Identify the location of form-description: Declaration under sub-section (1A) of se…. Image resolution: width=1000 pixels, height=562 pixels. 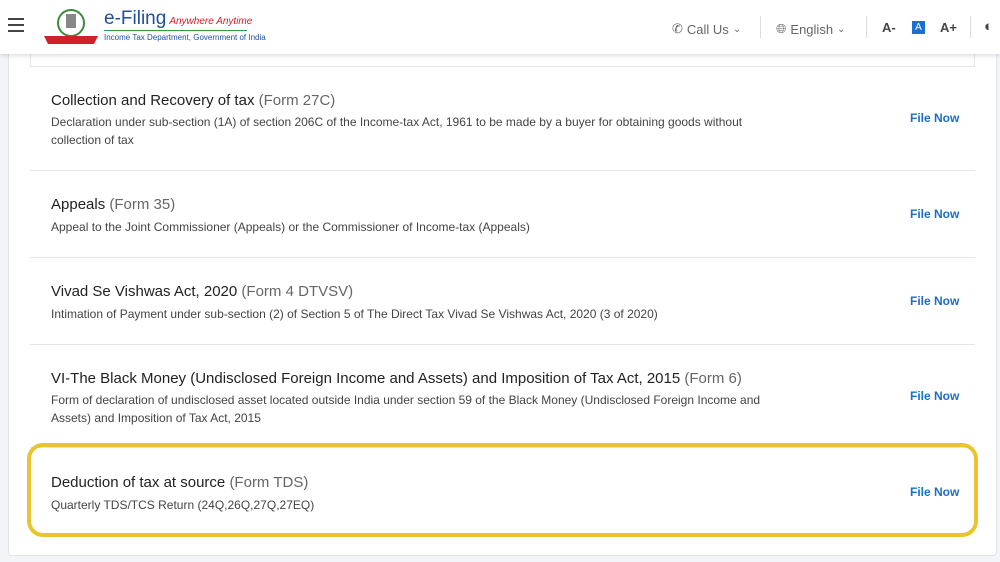
(397, 131).